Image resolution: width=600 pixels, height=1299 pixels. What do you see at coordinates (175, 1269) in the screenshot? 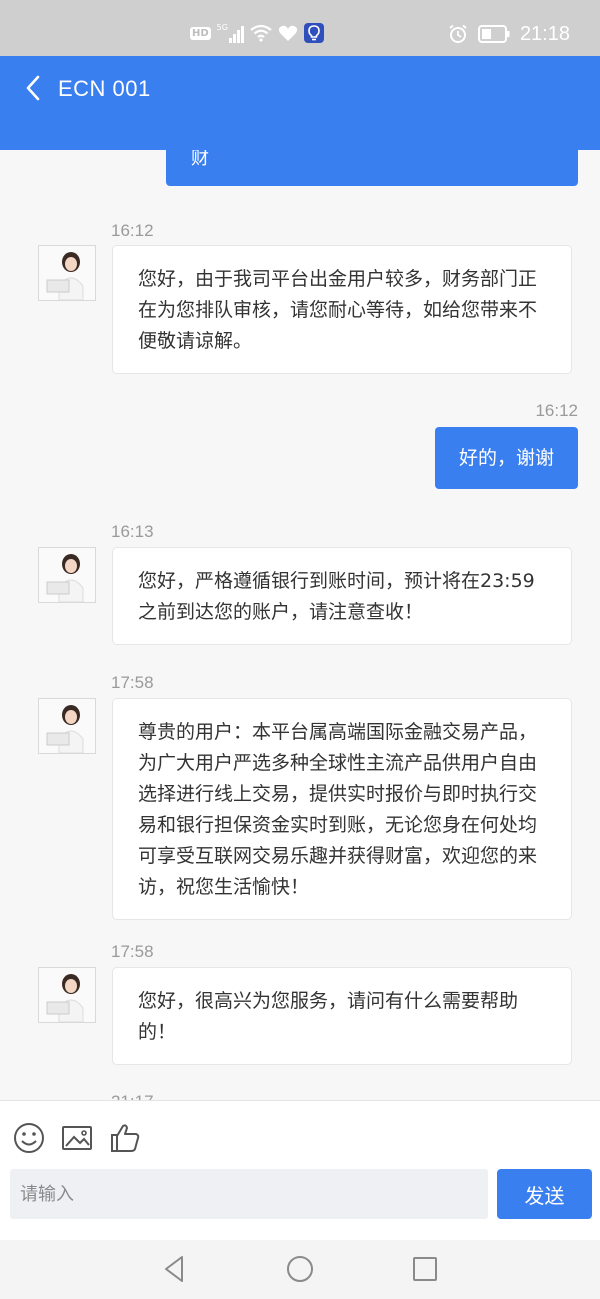
I see `nav-back-icon` at bounding box center [175, 1269].